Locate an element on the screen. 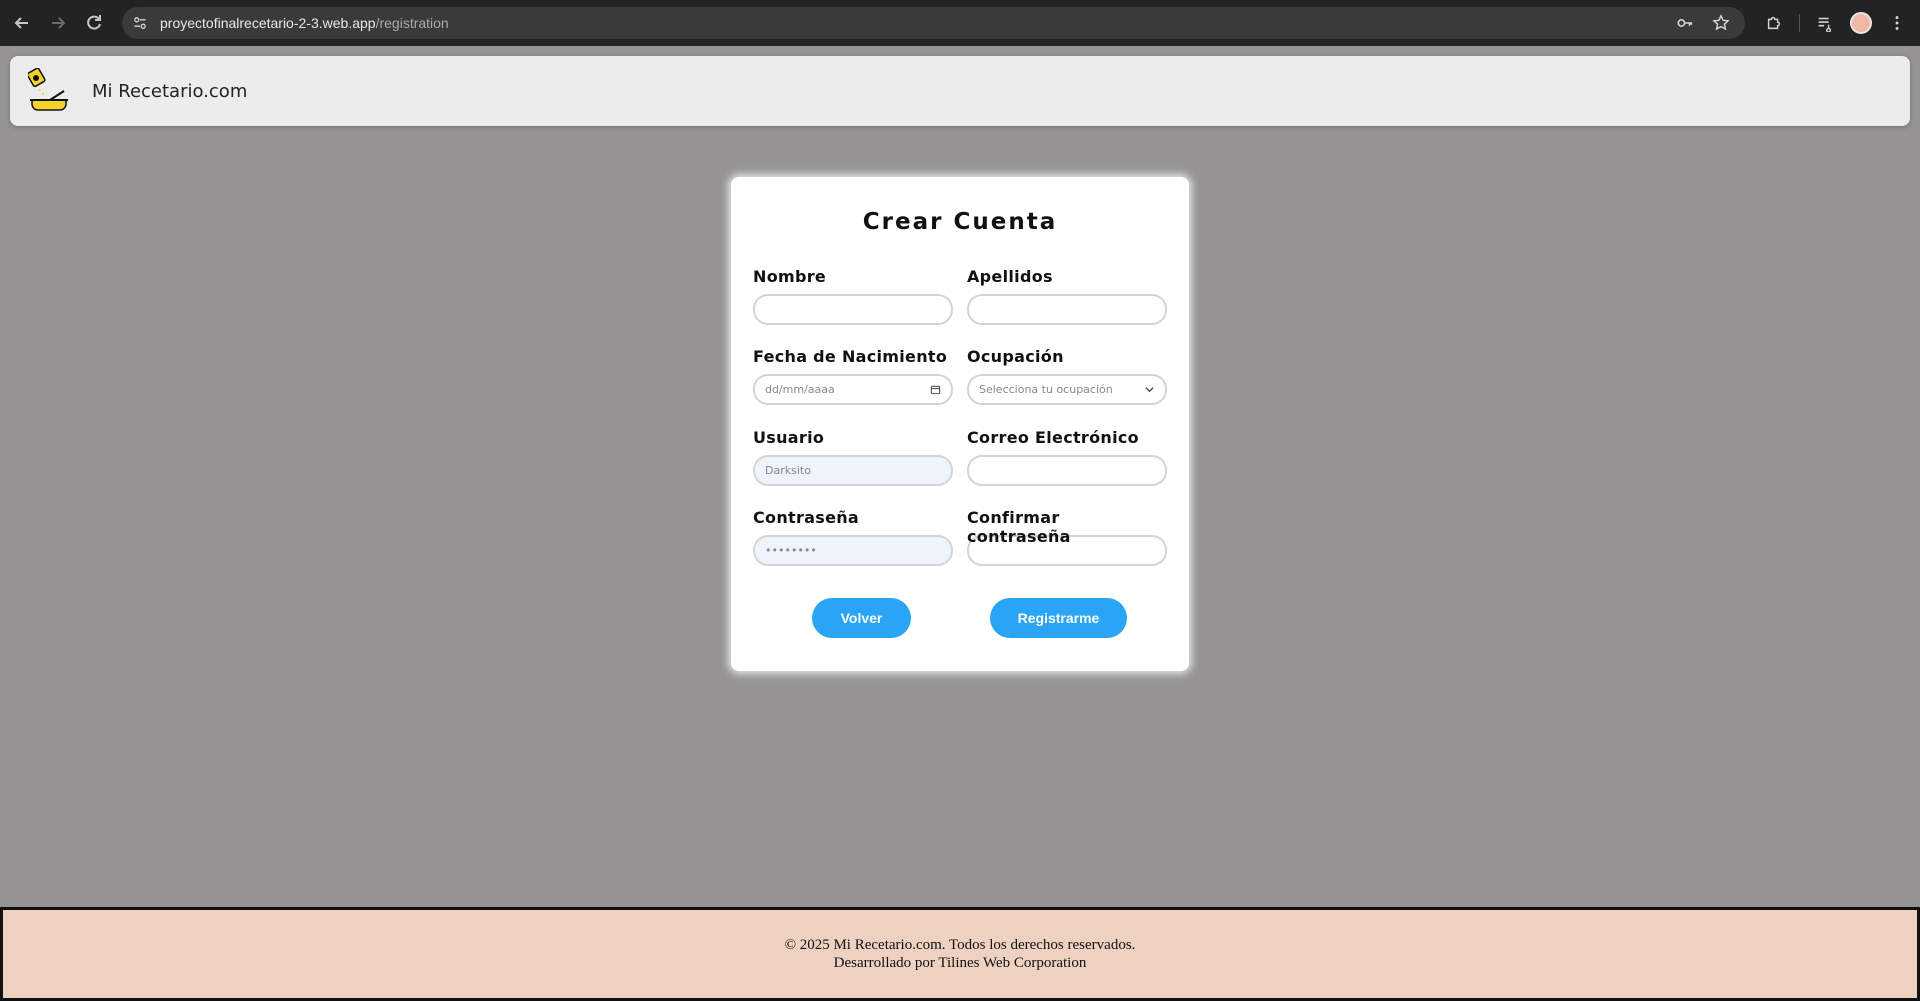 Image resolution: width=1920 pixels, height=1001 pixels. ocupacion-label: Ocupación is located at coordinates (1015, 356).